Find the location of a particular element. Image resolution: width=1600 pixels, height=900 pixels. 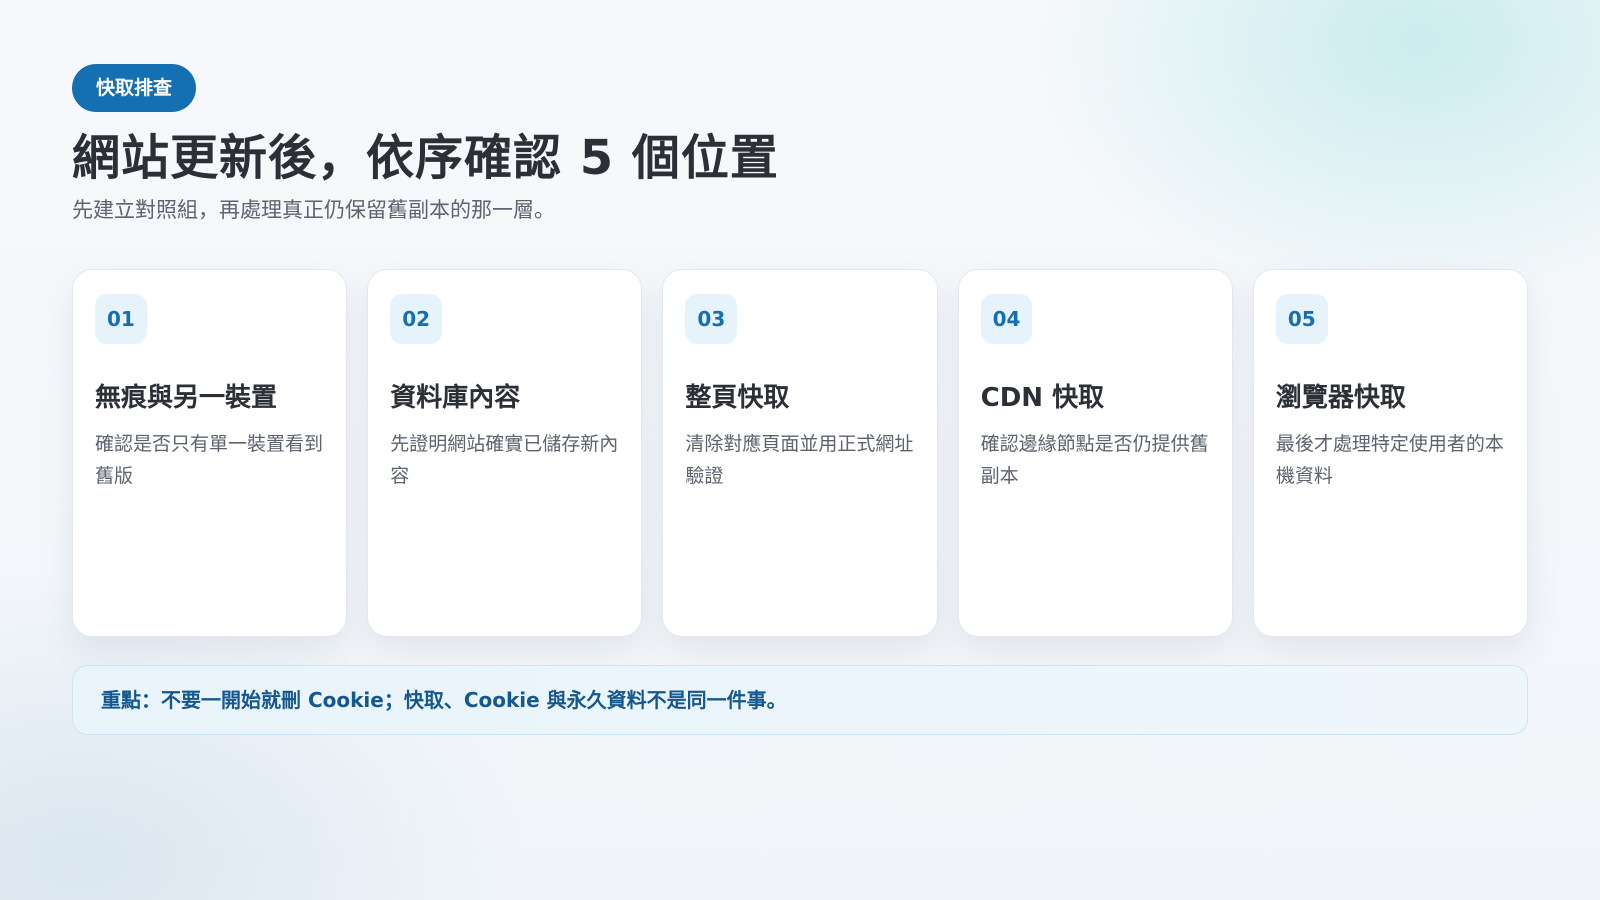

page-subtitle: 先建立對照組，再處理真正仍保留舊副本的那一層。 is located at coordinates (313, 210).